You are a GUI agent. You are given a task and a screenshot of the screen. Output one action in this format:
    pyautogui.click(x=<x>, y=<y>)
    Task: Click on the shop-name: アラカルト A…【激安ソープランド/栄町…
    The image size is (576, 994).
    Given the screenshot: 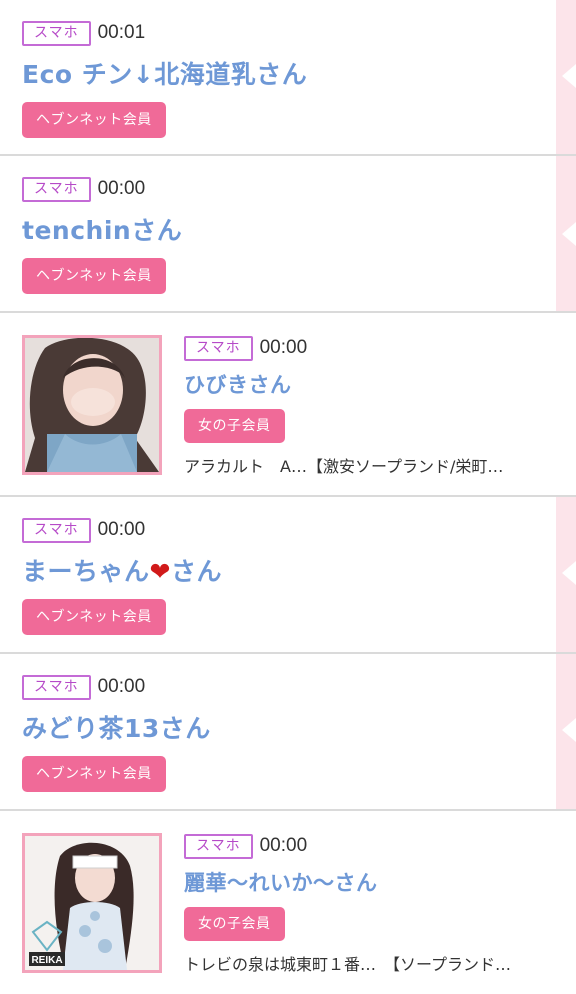 What is the action you would take?
    pyautogui.click(x=370, y=465)
    